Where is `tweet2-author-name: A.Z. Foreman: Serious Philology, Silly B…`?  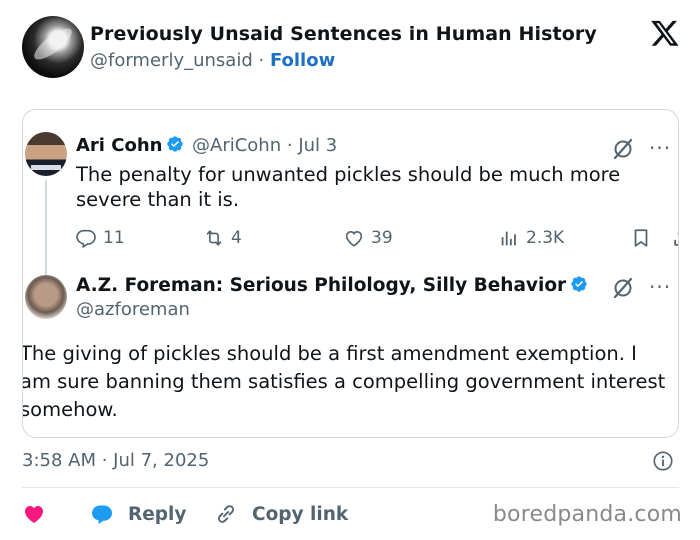
tweet2-author-name: A.Z. Foreman: Serious Philology, Silly B… is located at coordinates (321, 285).